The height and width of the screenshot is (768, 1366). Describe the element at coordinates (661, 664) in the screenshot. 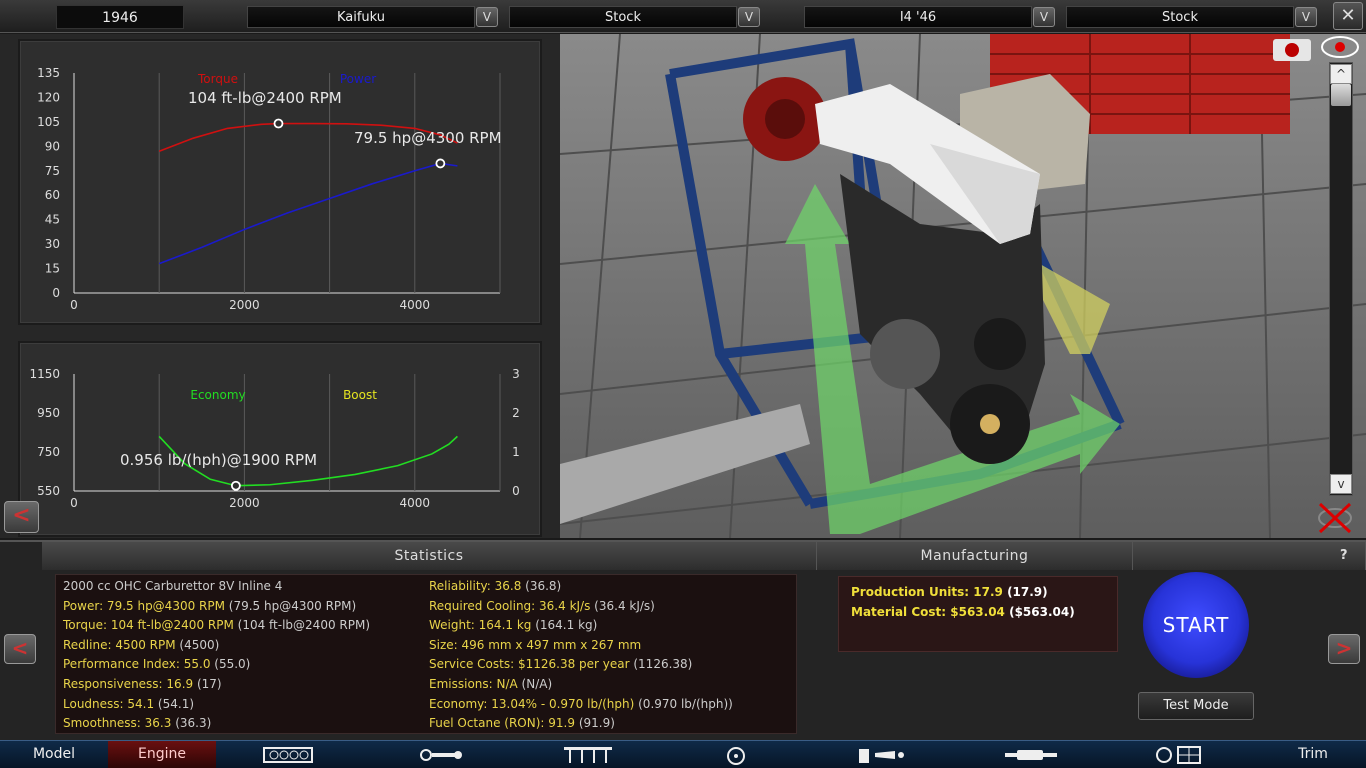

I see `stat-reference: (1126.38)` at that location.